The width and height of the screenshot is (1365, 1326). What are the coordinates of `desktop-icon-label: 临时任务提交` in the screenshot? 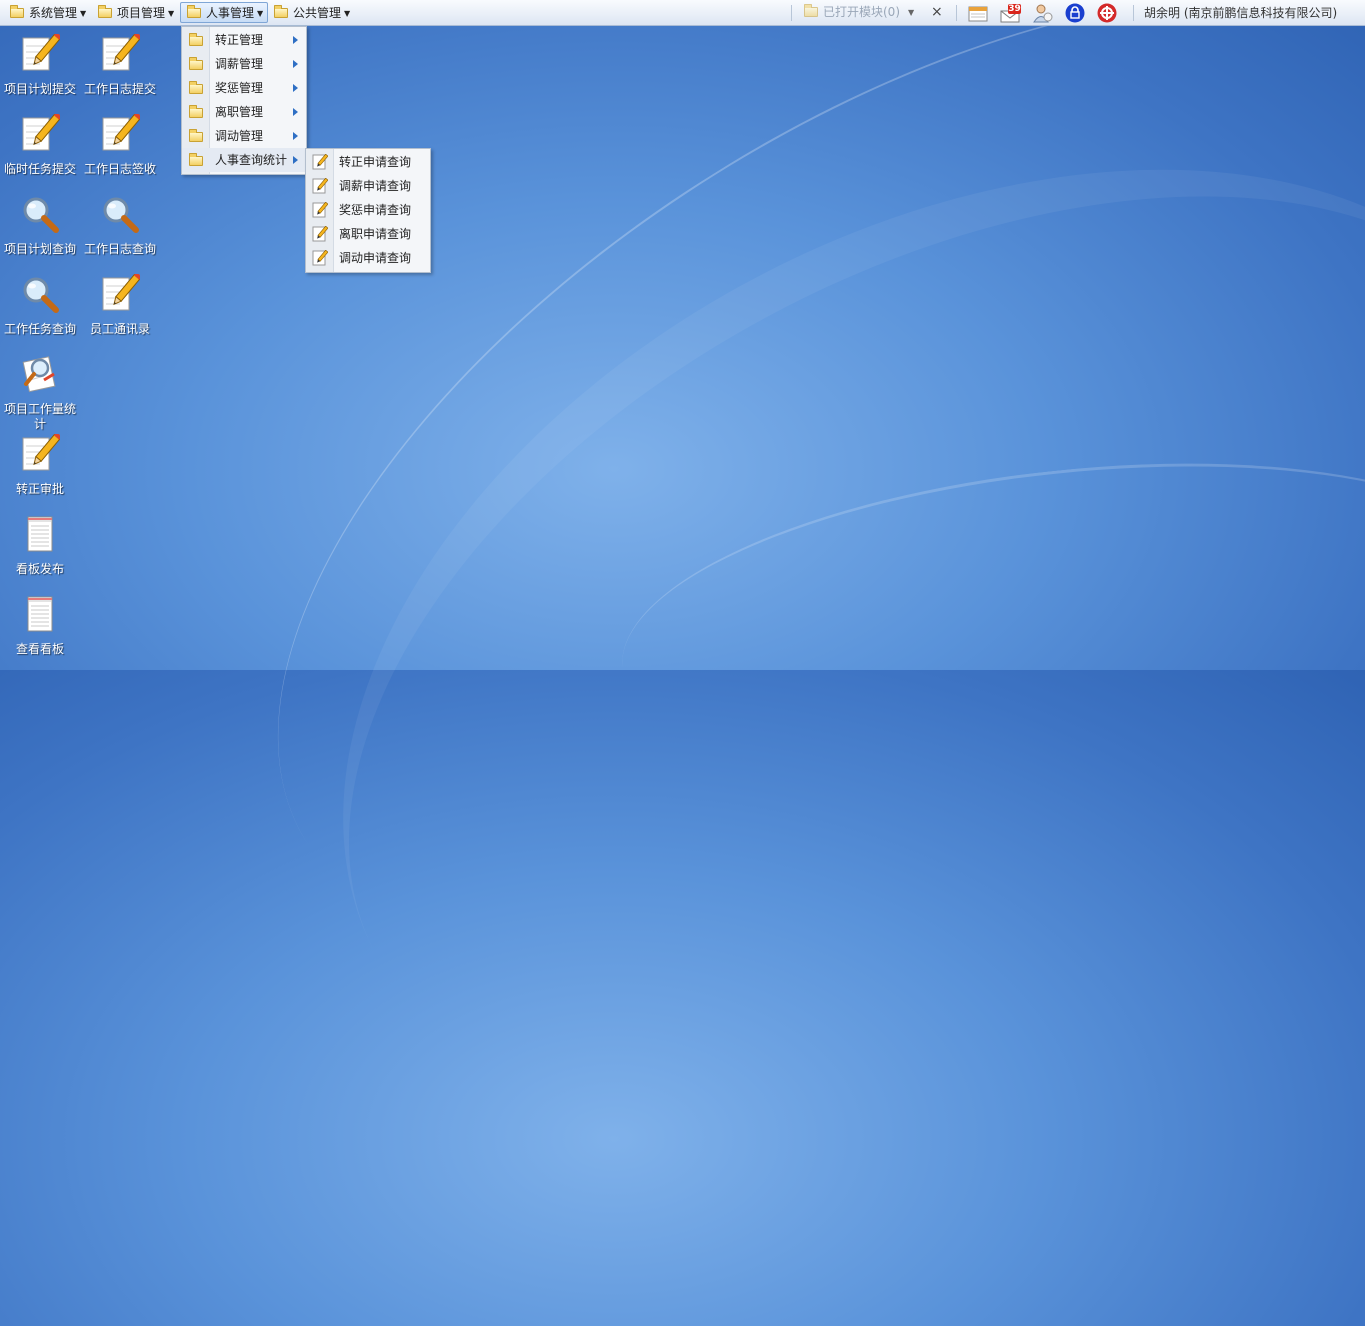 It's located at (39, 169).